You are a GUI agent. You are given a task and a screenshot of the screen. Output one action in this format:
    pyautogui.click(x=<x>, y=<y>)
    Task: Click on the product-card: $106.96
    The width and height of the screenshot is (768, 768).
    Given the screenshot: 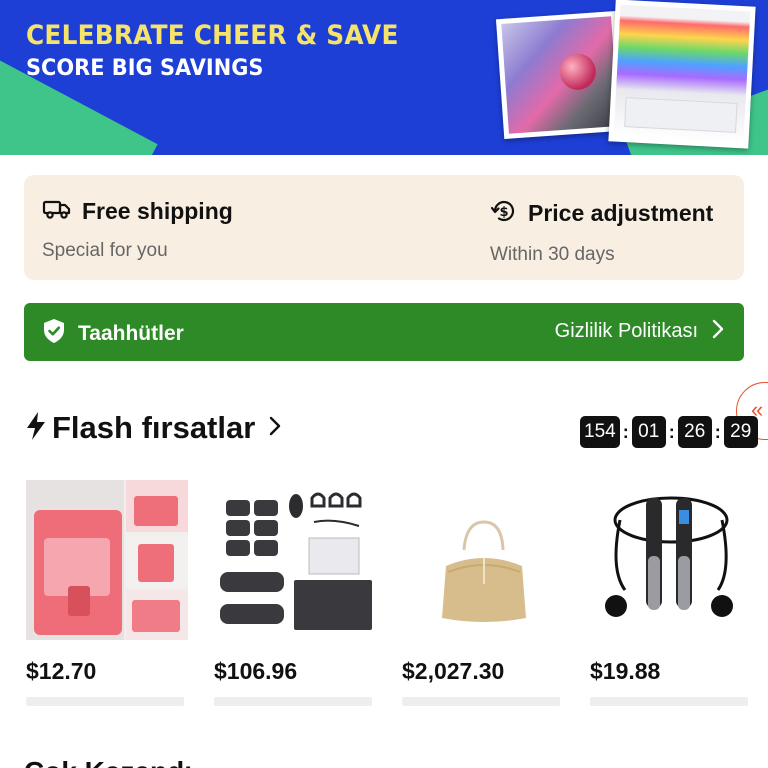 What is the action you would take?
    pyautogui.click(x=295, y=593)
    